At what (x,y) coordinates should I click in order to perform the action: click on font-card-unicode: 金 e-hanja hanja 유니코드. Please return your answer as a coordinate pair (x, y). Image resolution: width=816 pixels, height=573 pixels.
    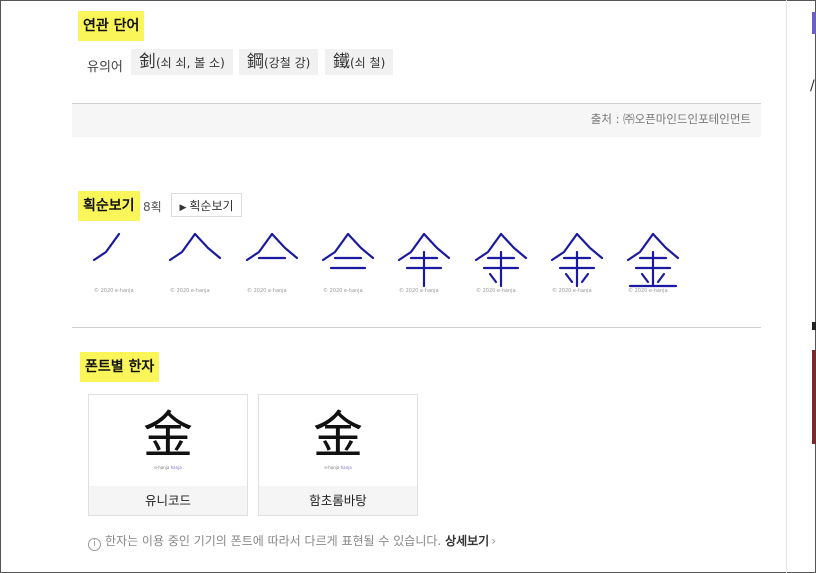
    Looking at the image, I should click on (168, 455).